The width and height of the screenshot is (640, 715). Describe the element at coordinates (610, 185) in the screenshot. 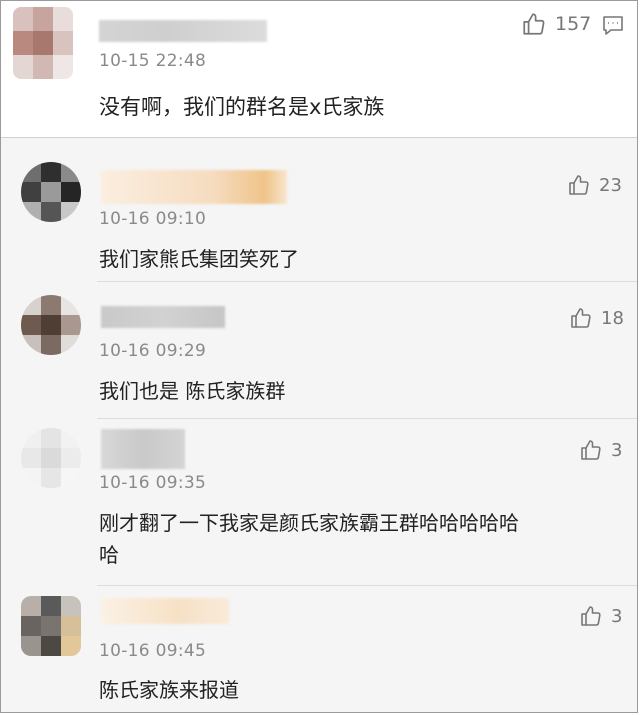

I see `like-count: 23` at that location.